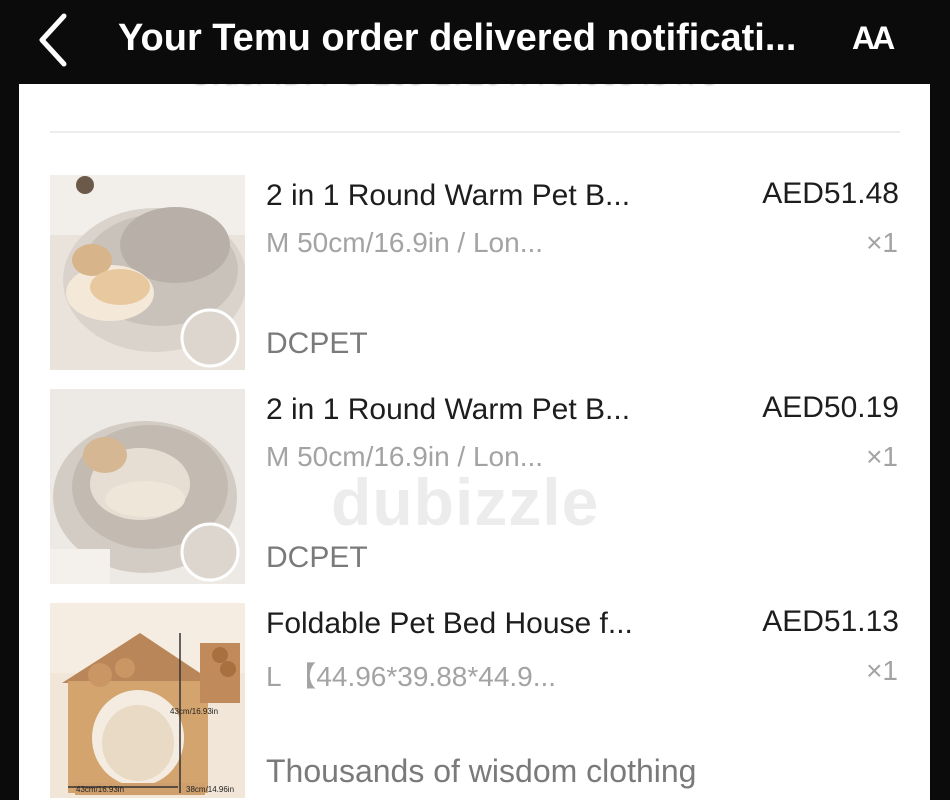  Describe the element at coordinates (830, 193) in the screenshot. I see `product-price: AED51.48` at that location.